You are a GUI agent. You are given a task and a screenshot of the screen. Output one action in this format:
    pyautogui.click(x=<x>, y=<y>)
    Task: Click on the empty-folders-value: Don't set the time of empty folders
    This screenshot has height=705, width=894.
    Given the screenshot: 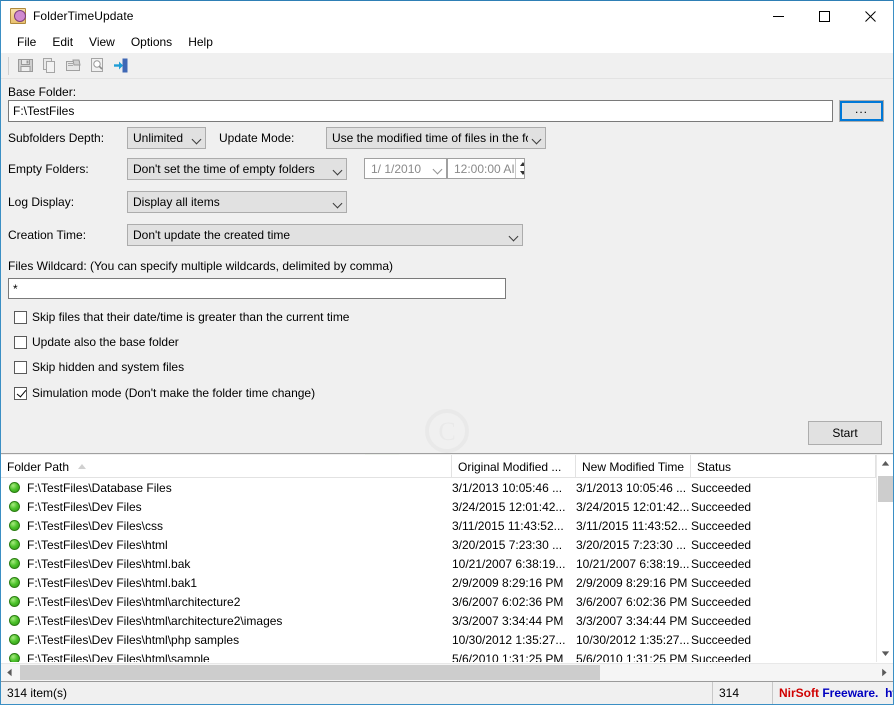 What is the action you would take?
    pyautogui.click(x=224, y=169)
    